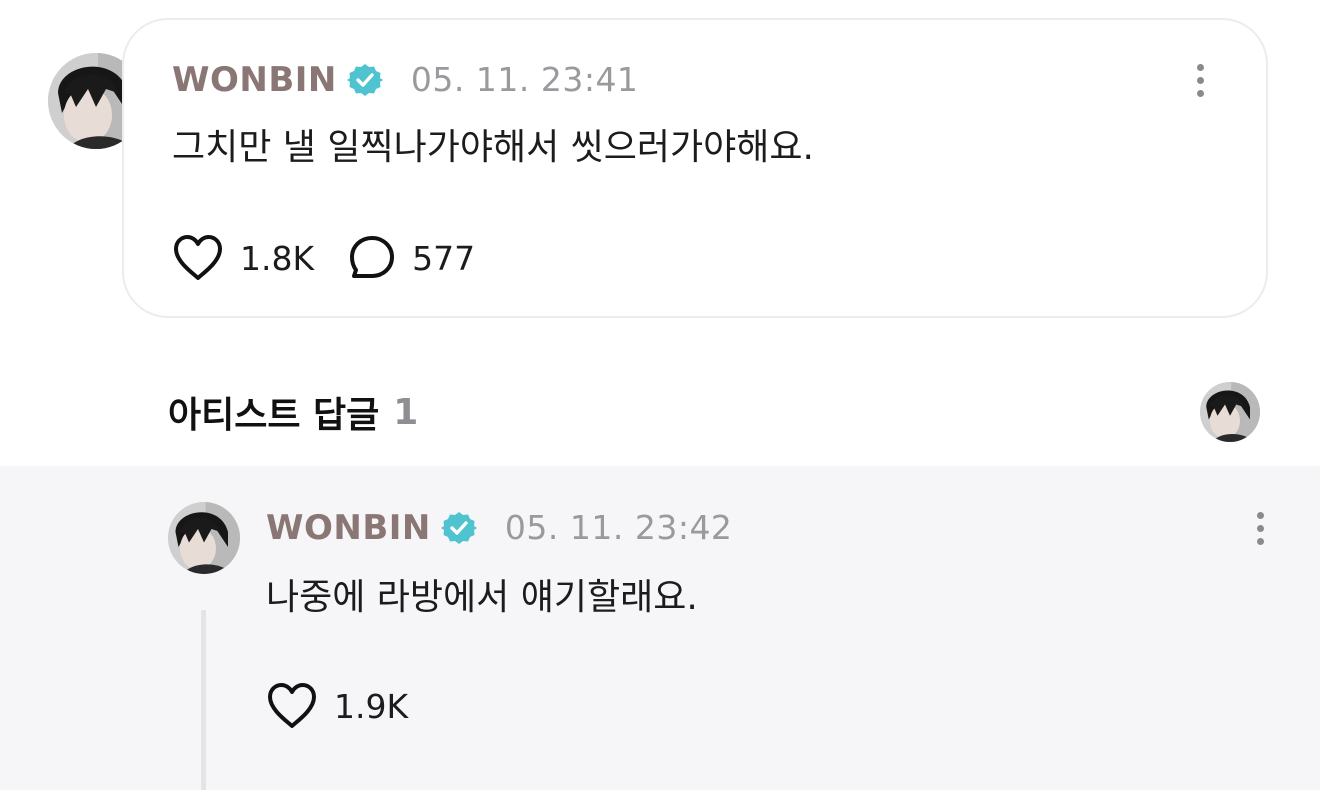  What do you see at coordinates (372, 257) in the screenshot?
I see `speech-bubble-icon` at bounding box center [372, 257].